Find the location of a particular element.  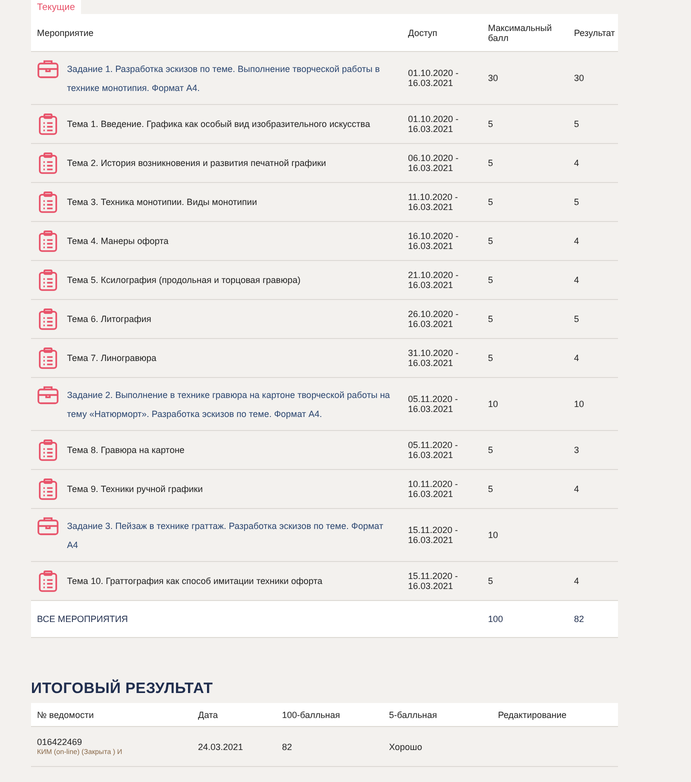

topic-title: Тема 1. Введение. Графика как особый вид изобразительного искусства is located at coordinates (218, 124).